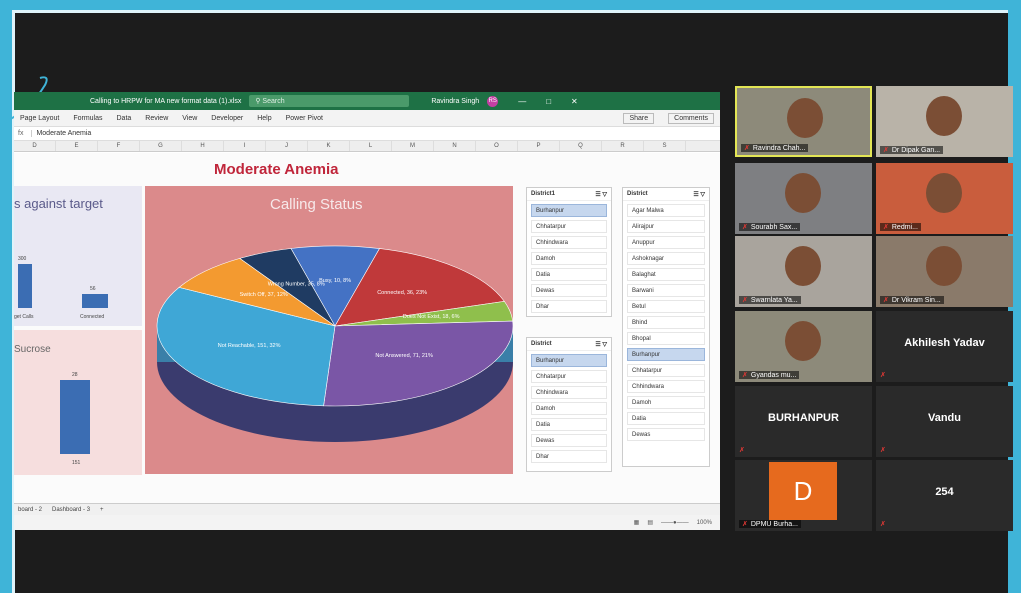  I want to click on participant-name: Vandu, so click(944, 418).